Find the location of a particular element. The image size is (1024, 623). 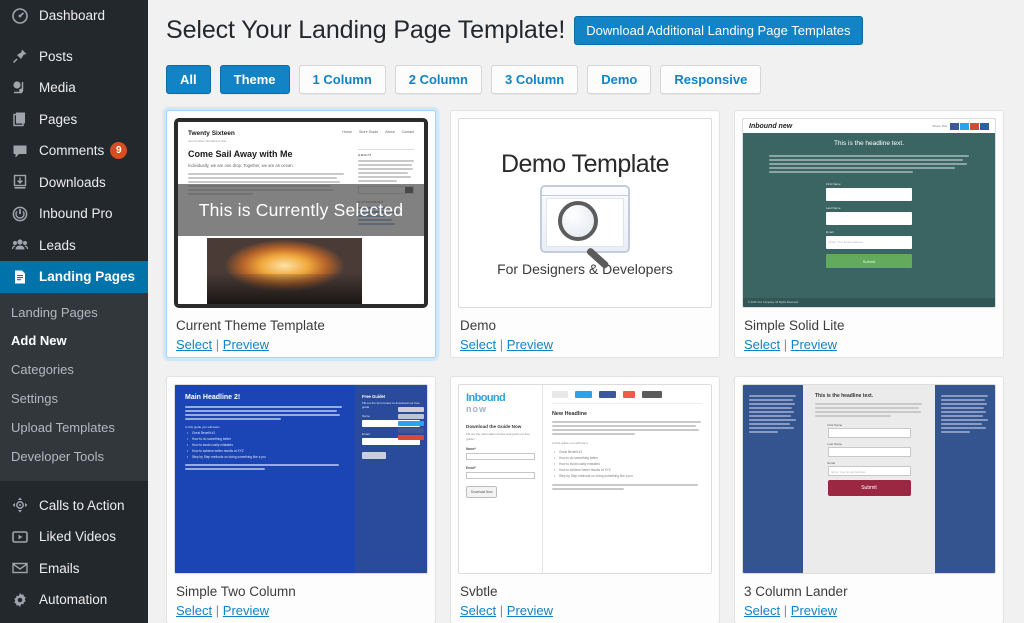

submenu-item-add-new: Add New is located at coordinates (74, 341).